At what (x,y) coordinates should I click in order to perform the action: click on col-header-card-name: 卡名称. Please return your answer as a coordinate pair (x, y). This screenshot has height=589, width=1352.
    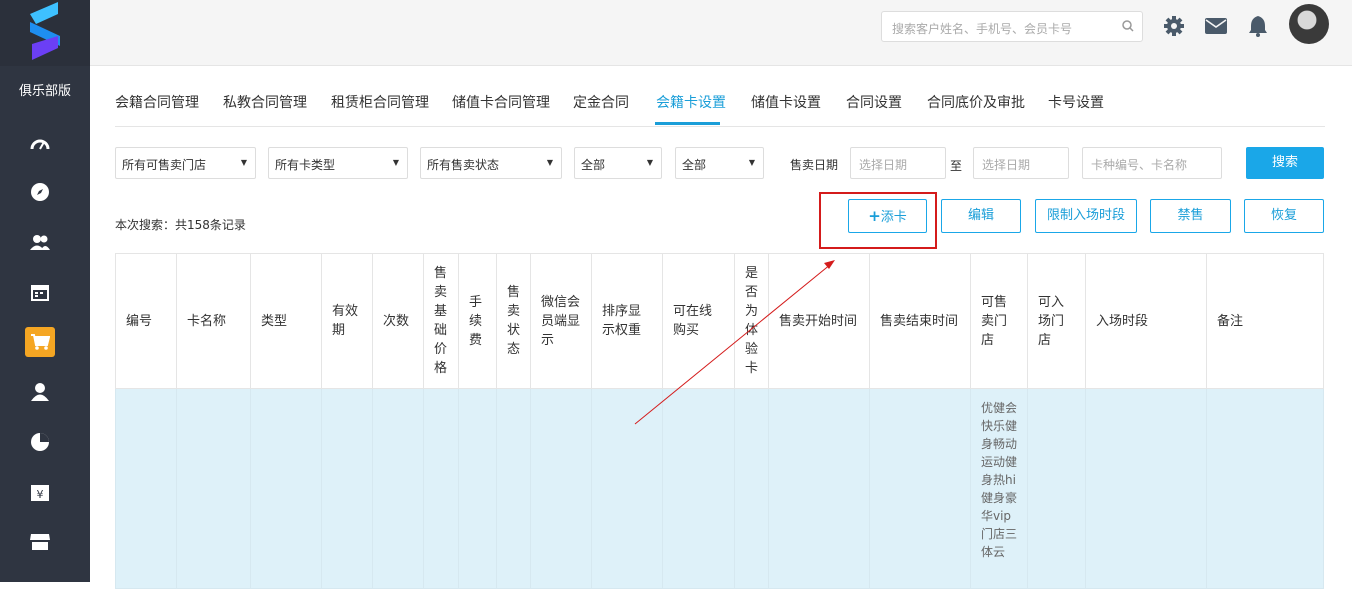
    Looking at the image, I should click on (213, 321).